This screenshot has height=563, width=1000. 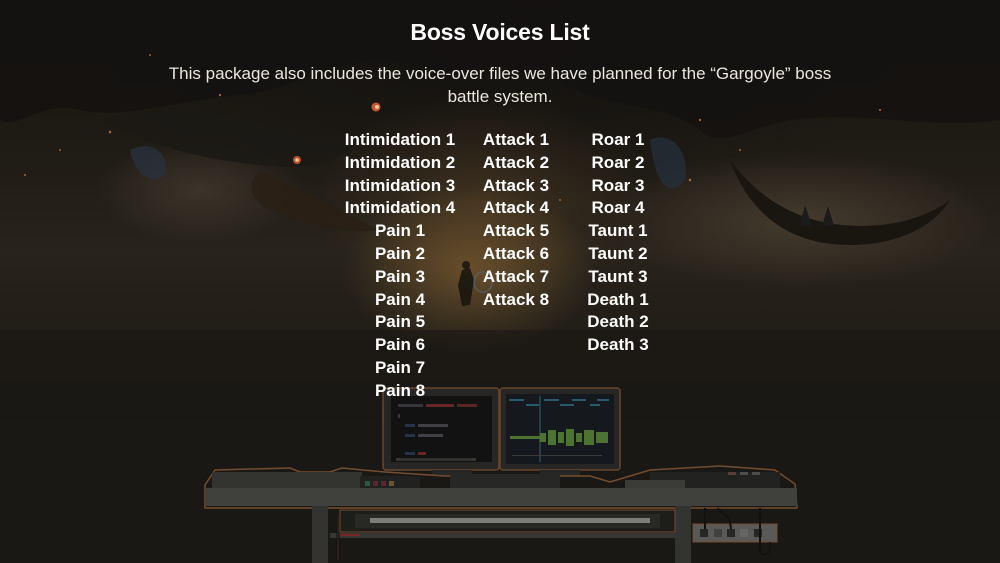 I want to click on voice-item: Pain 1, so click(x=400, y=231).